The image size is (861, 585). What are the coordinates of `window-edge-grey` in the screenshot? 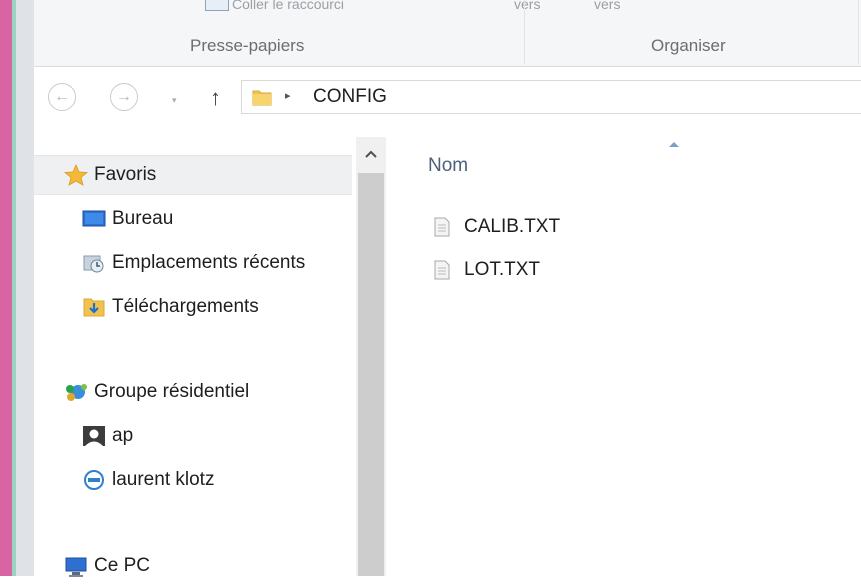 It's located at (25, 288).